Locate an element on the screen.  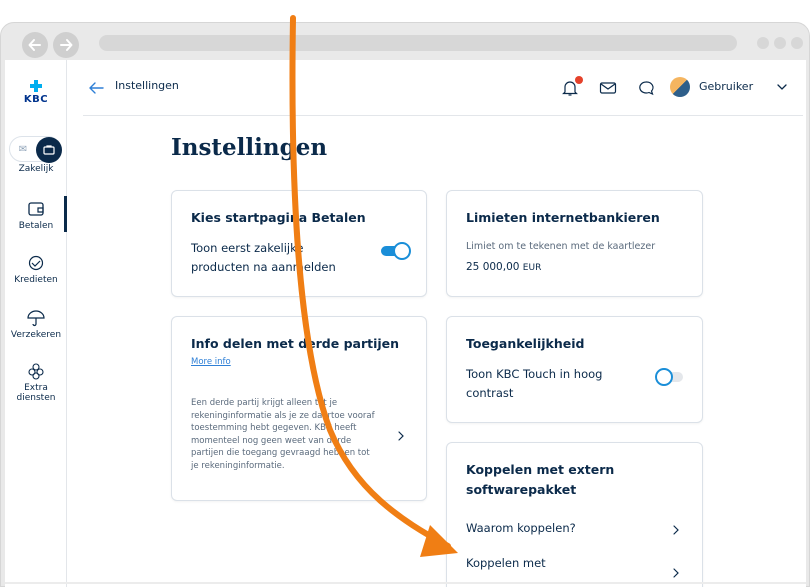
card-text: Toon eerst zakelijke is located at coordinates (247, 248).